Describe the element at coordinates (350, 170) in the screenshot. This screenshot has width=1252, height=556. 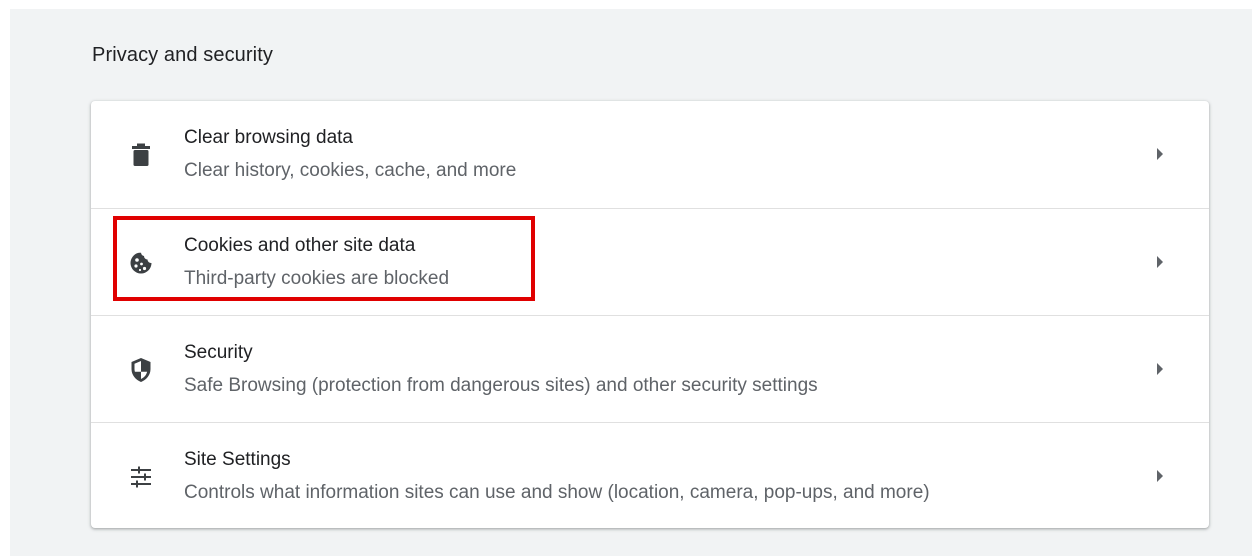
I see `clear-browsing-data-description: Clear history, cookies, cache, and more` at that location.